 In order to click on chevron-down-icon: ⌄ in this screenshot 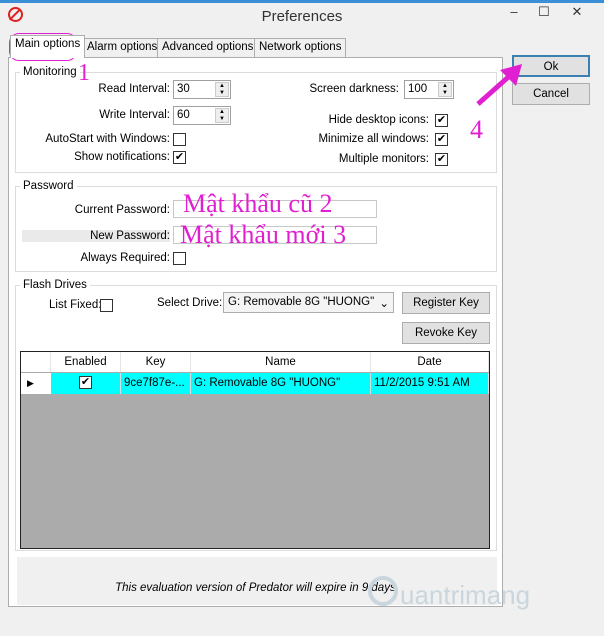, I will do `click(384, 304)`.